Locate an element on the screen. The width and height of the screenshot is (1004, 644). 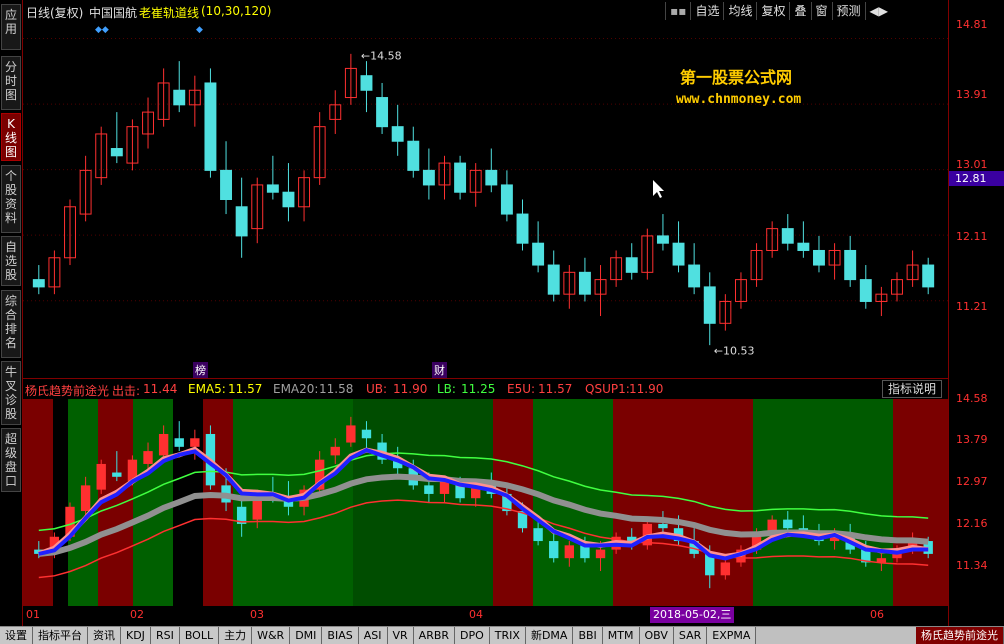
window-button: 窗 is located at coordinates (821, 11).